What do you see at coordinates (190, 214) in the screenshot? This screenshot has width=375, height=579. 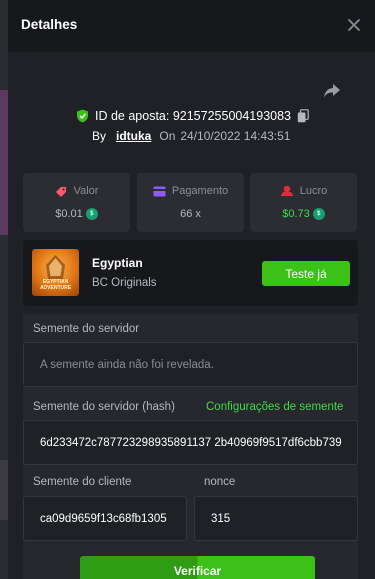 I see `stat-value: 66 x` at bounding box center [190, 214].